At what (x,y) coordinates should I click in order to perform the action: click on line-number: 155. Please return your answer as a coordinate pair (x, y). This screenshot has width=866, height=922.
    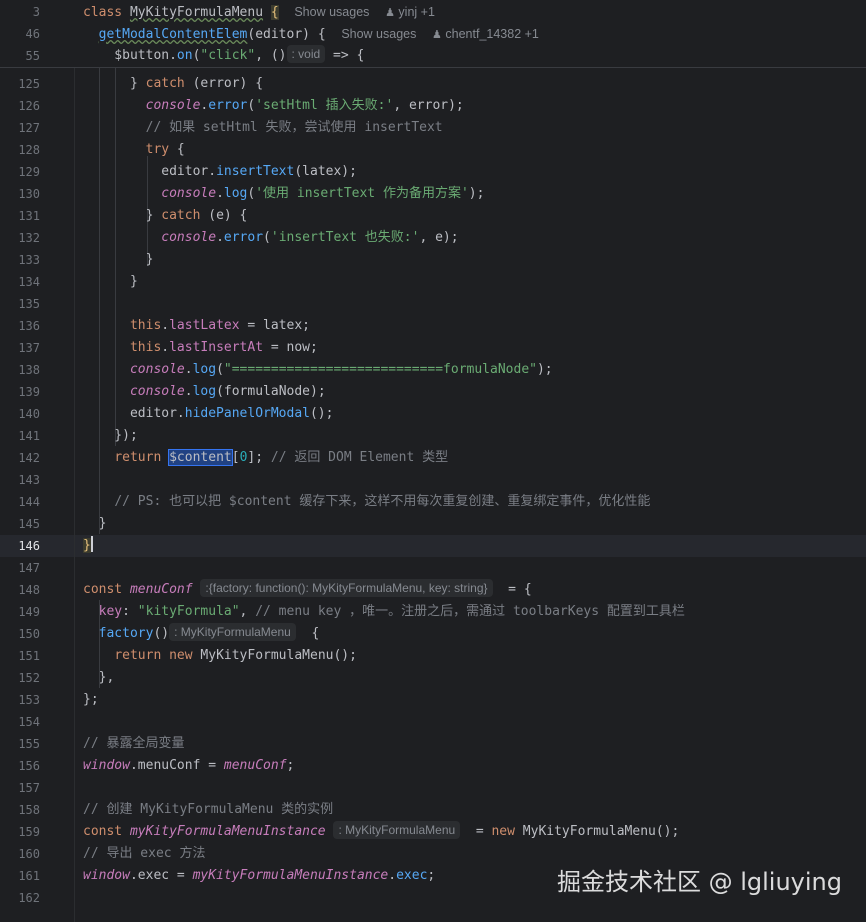
    Looking at the image, I should click on (29, 744).